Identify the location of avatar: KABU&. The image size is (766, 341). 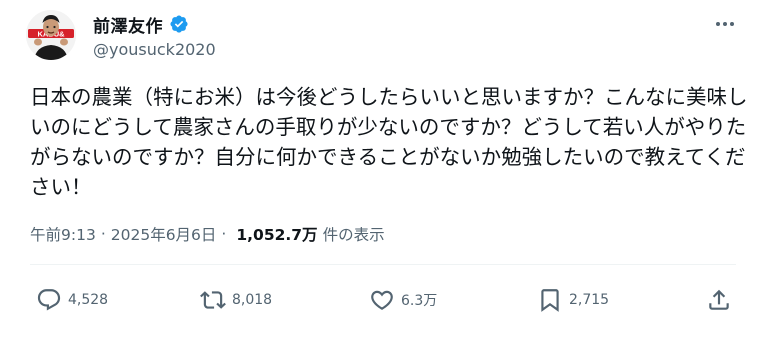
(51, 35).